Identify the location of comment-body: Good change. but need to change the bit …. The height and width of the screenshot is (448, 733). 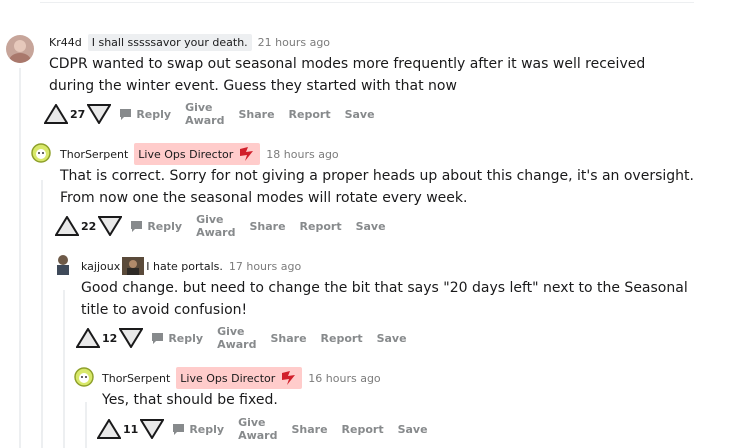
(384, 299).